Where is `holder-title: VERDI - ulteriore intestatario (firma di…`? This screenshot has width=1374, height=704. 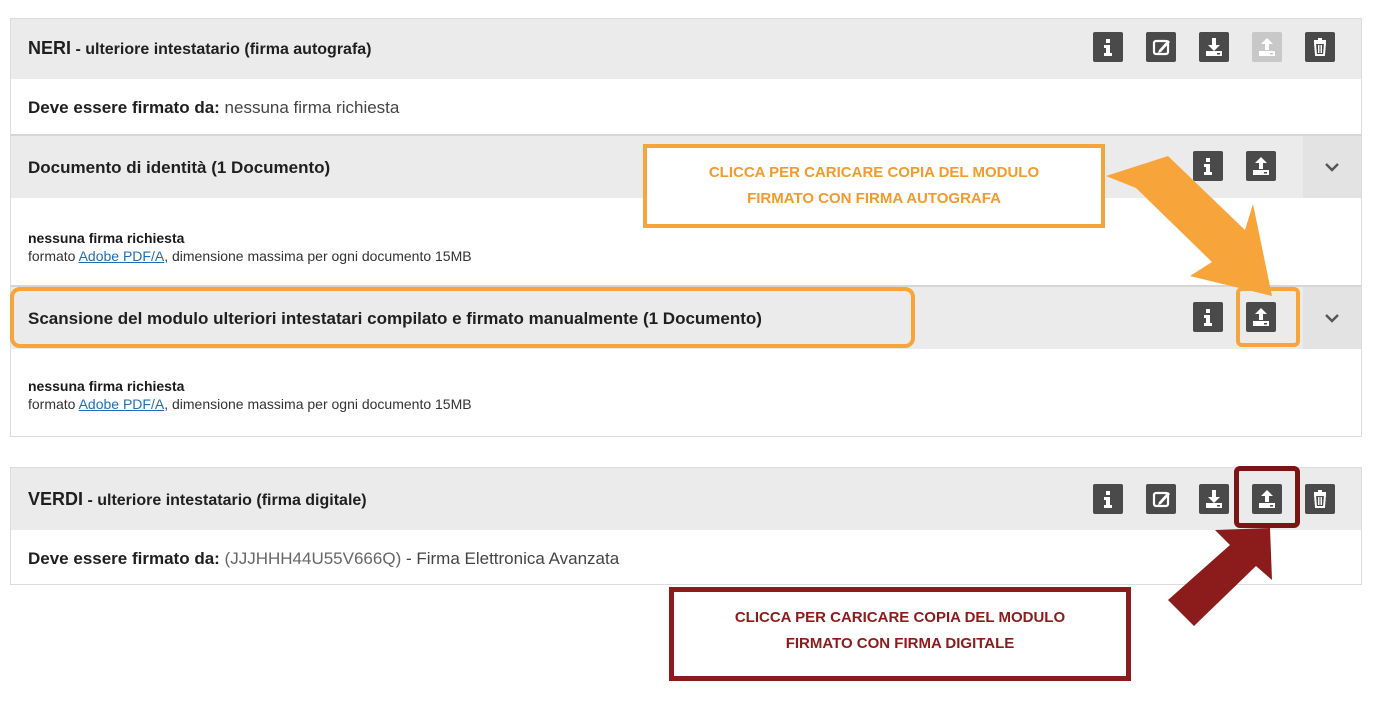
holder-title: VERDI - ulteriore intestatario (firma di… is located at coordinates (197, 499).